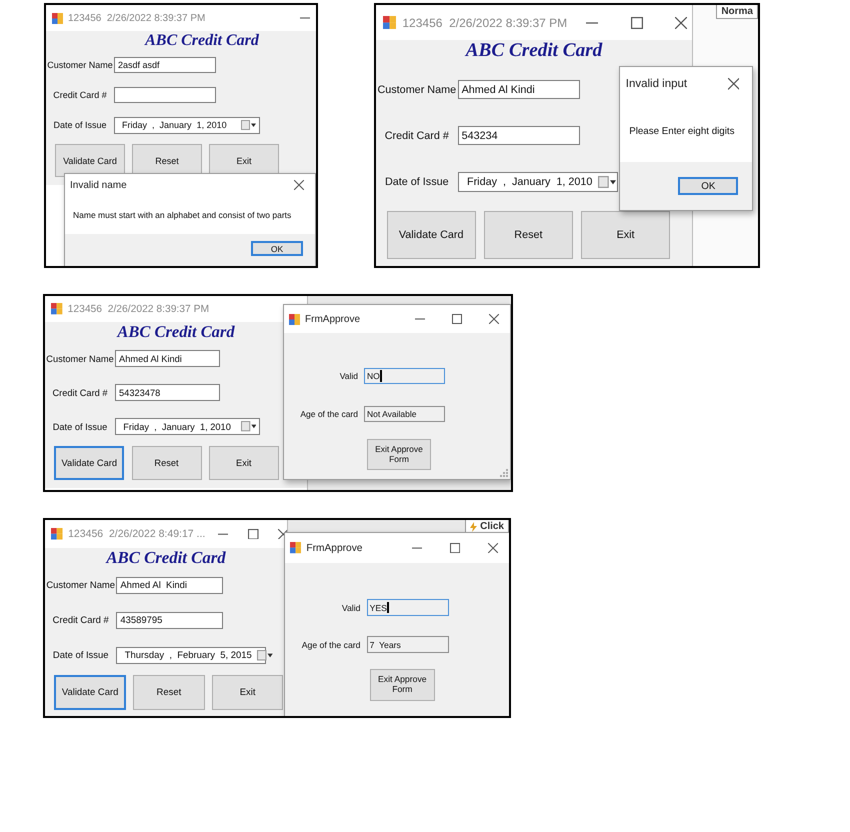 This screenshot has width=850, height=832. Describe the element at coordinates (404, 376) in the screenshot. I see `output-field: NO` at that location.